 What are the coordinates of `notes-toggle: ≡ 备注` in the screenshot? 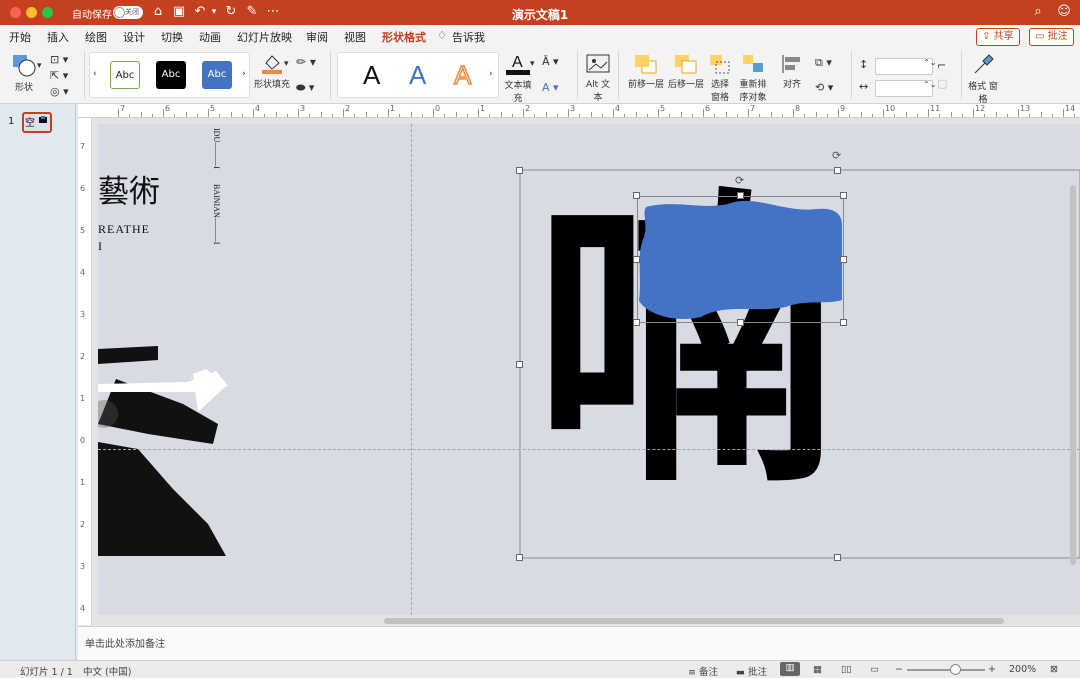 It's located at (703, 671).